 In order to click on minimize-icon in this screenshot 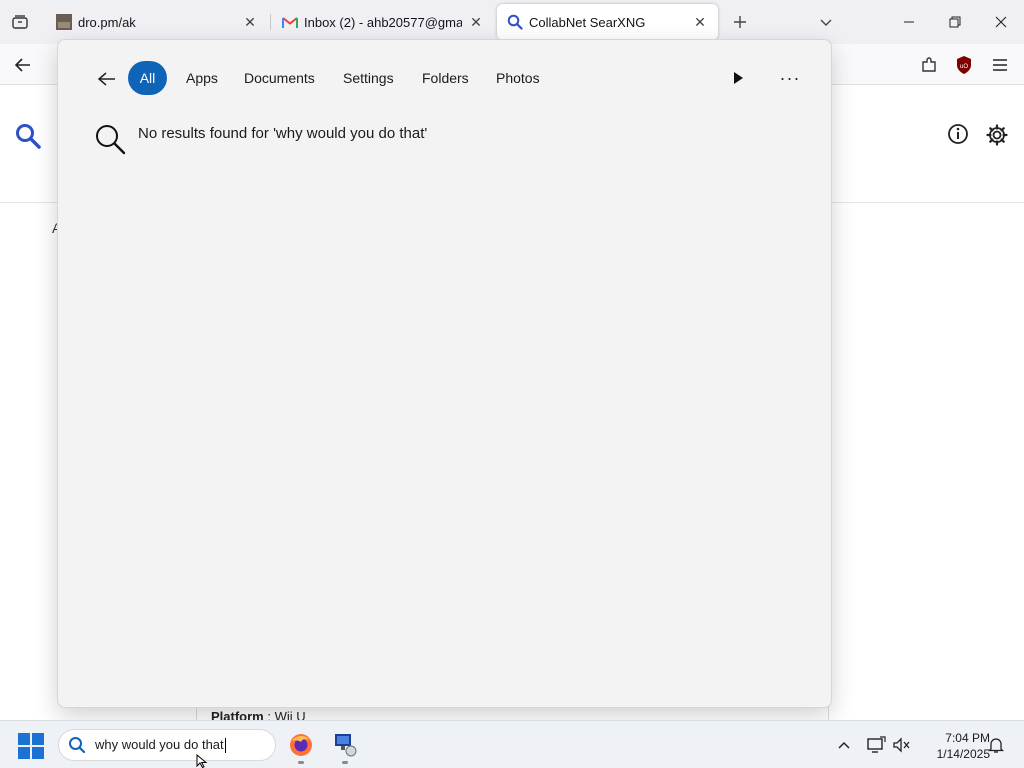, I will do `click(909, 22)`.